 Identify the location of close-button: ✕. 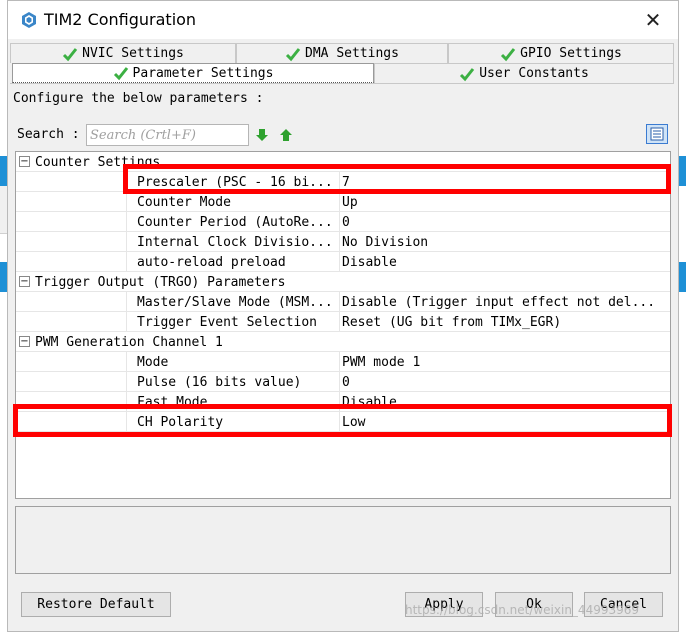
(653, 20).